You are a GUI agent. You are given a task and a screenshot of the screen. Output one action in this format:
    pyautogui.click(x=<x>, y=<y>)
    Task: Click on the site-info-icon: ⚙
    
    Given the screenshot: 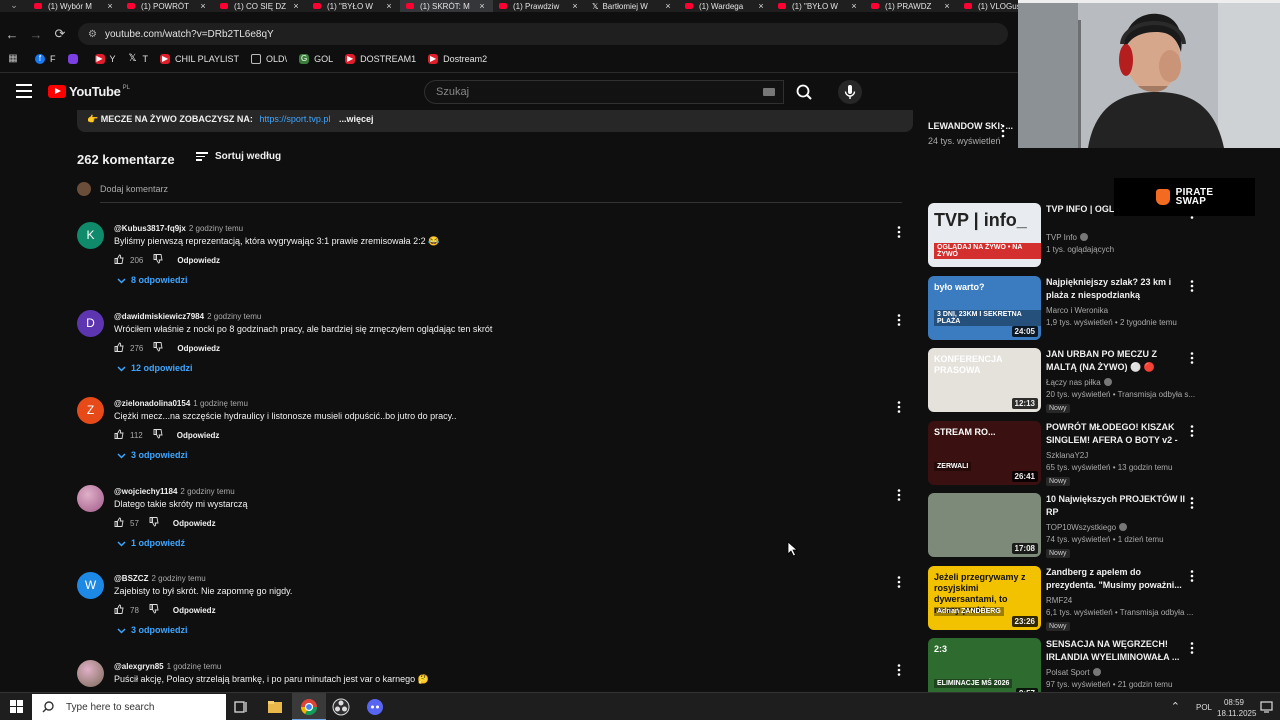 What is the action you would take?
    pyautogui.click(x=92, y=34)
    